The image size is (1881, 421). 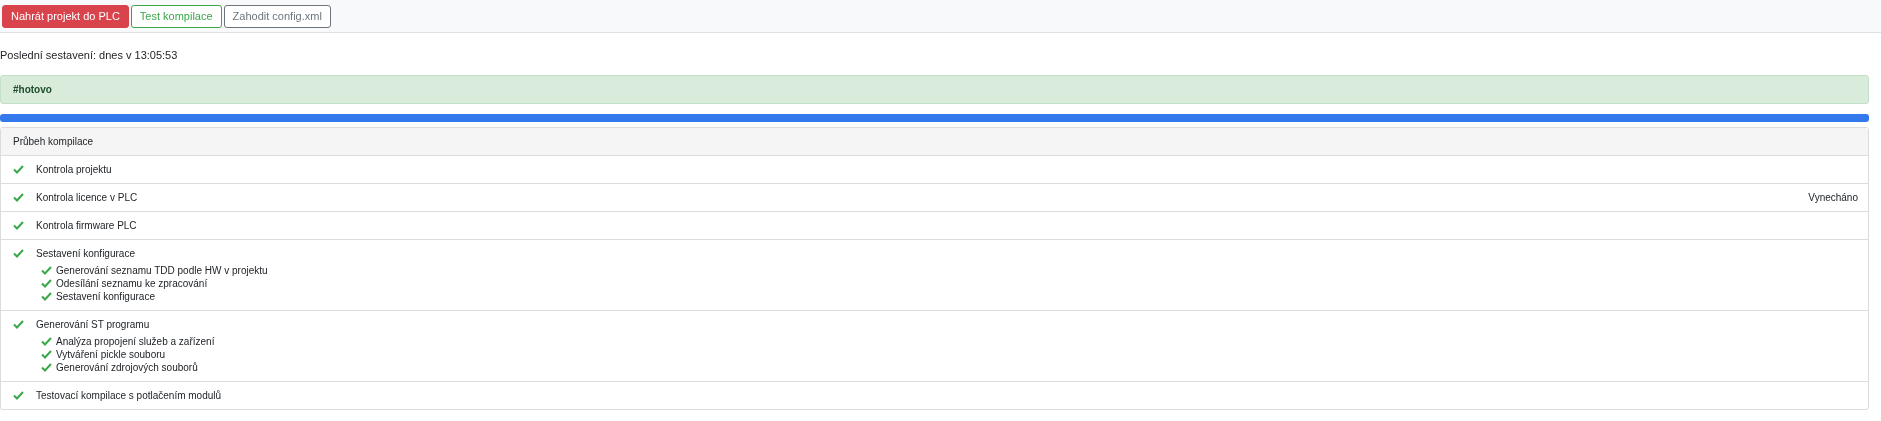 What do you see at coordinates (93, 325) in the screenshot?
I see `step-label: Generování ST programu` at bounding box center [93, 325].